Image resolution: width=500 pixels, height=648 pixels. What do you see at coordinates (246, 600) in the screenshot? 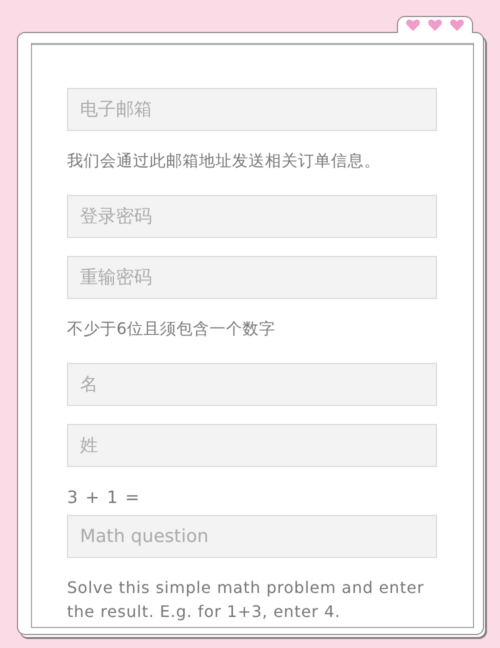
I see `help-text: Solve this simple math problem and enter the result. E.g. for 1+3, enter 4.` at bounding box center [246, 600].